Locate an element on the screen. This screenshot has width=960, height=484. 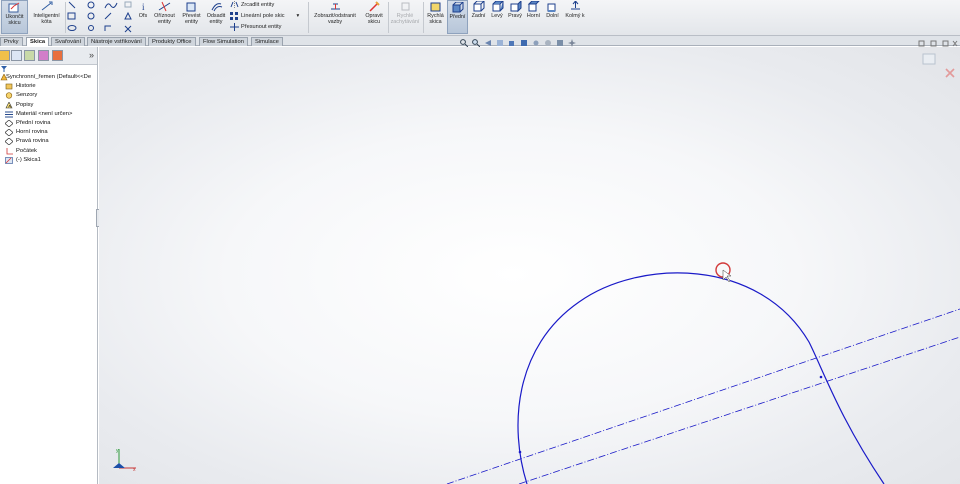
rapid-sketch-label: Rychlá skica is located at coordinates (435, 19).